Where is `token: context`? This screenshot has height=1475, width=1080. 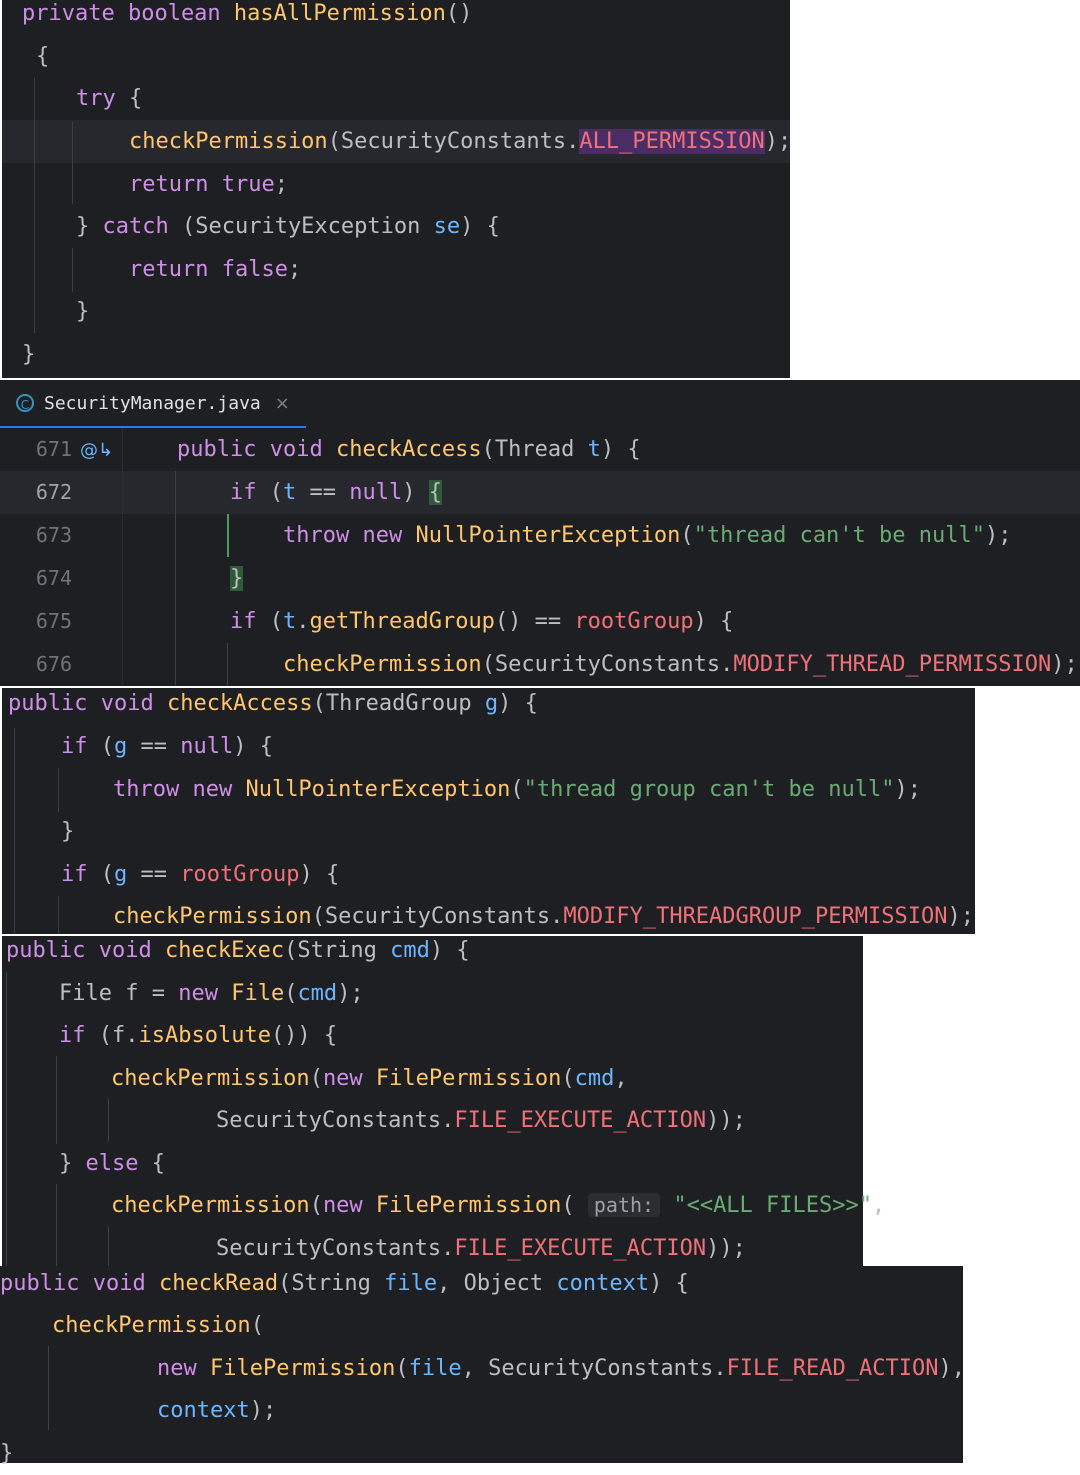
token: context is located at coordinates (603, 1283).